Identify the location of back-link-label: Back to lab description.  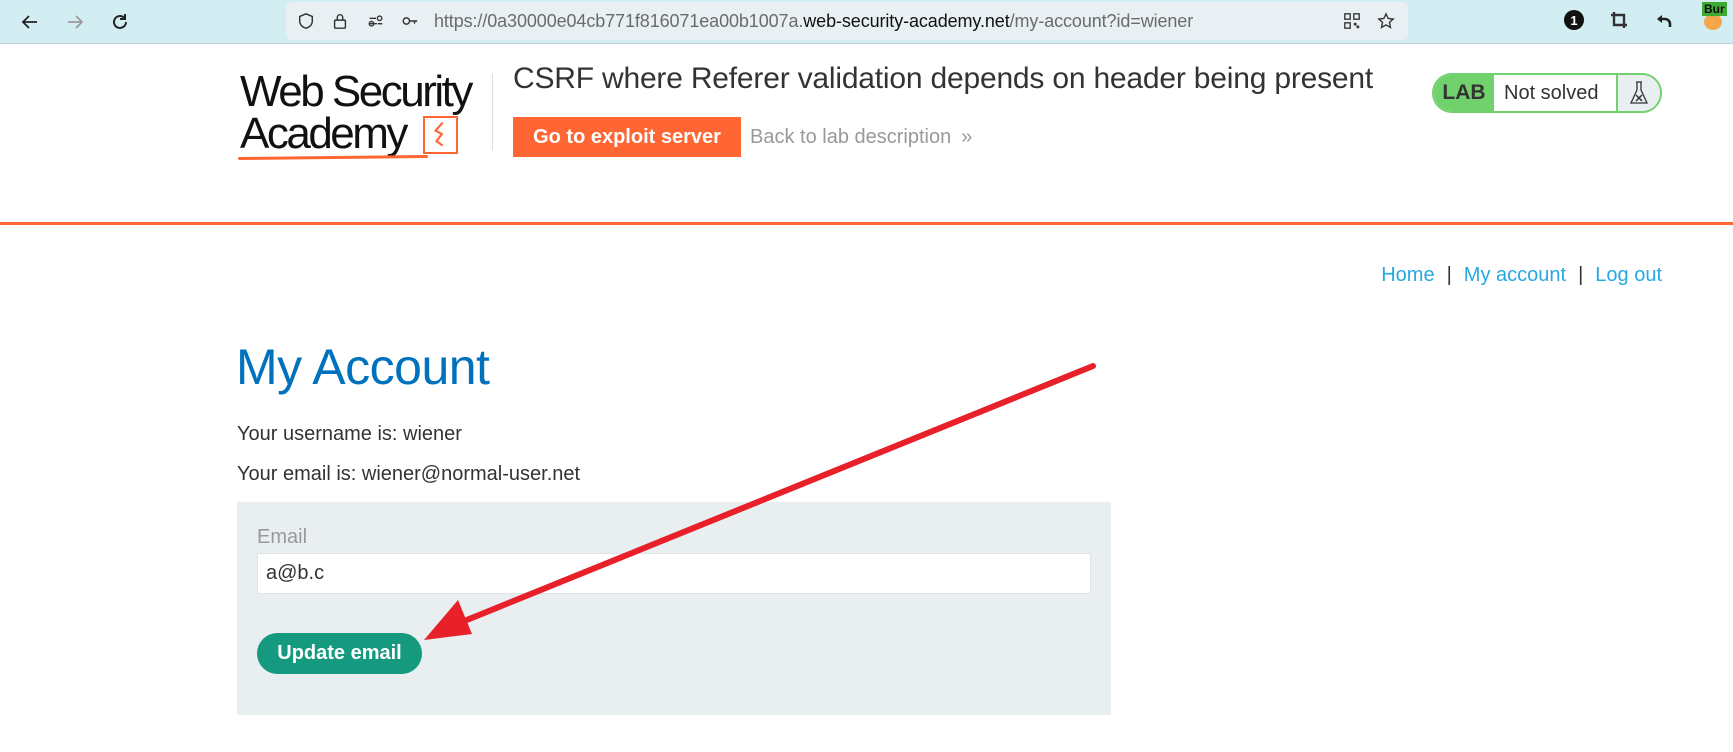
(851, 137).